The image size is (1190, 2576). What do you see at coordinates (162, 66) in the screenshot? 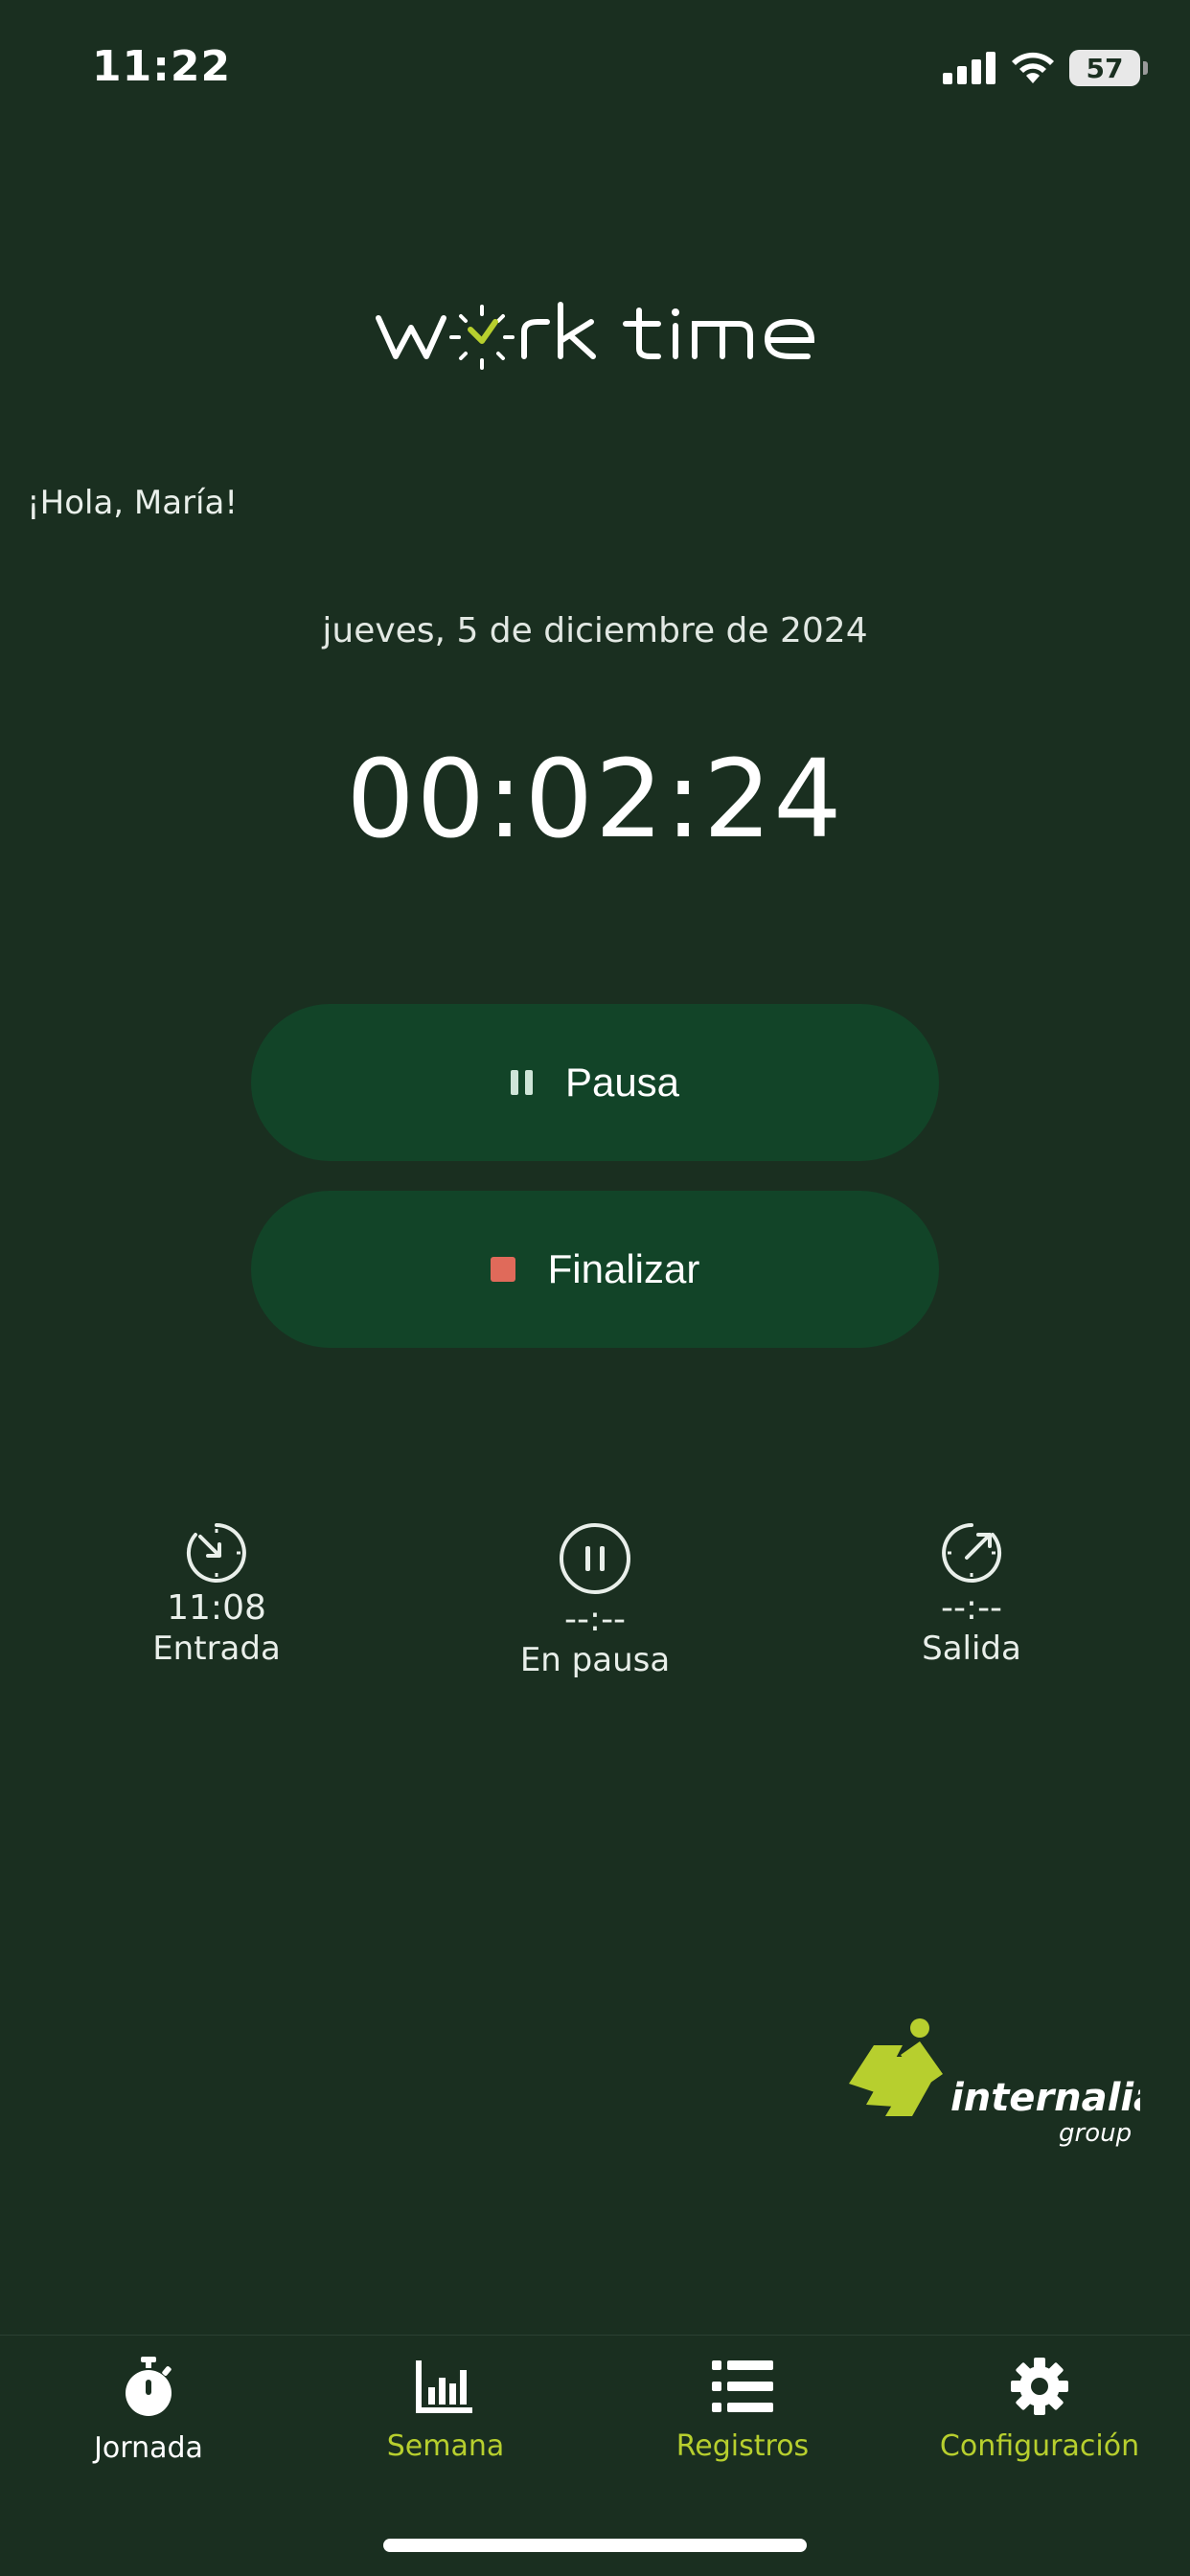
I see `status-time: 11:22` at bounding box center [162, 66].